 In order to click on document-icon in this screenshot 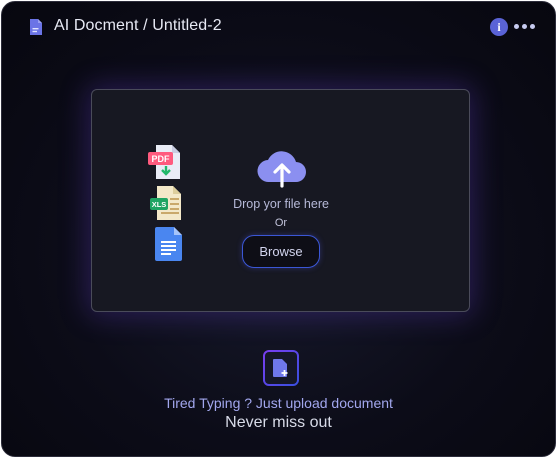, I will do `click(36, 27)`.